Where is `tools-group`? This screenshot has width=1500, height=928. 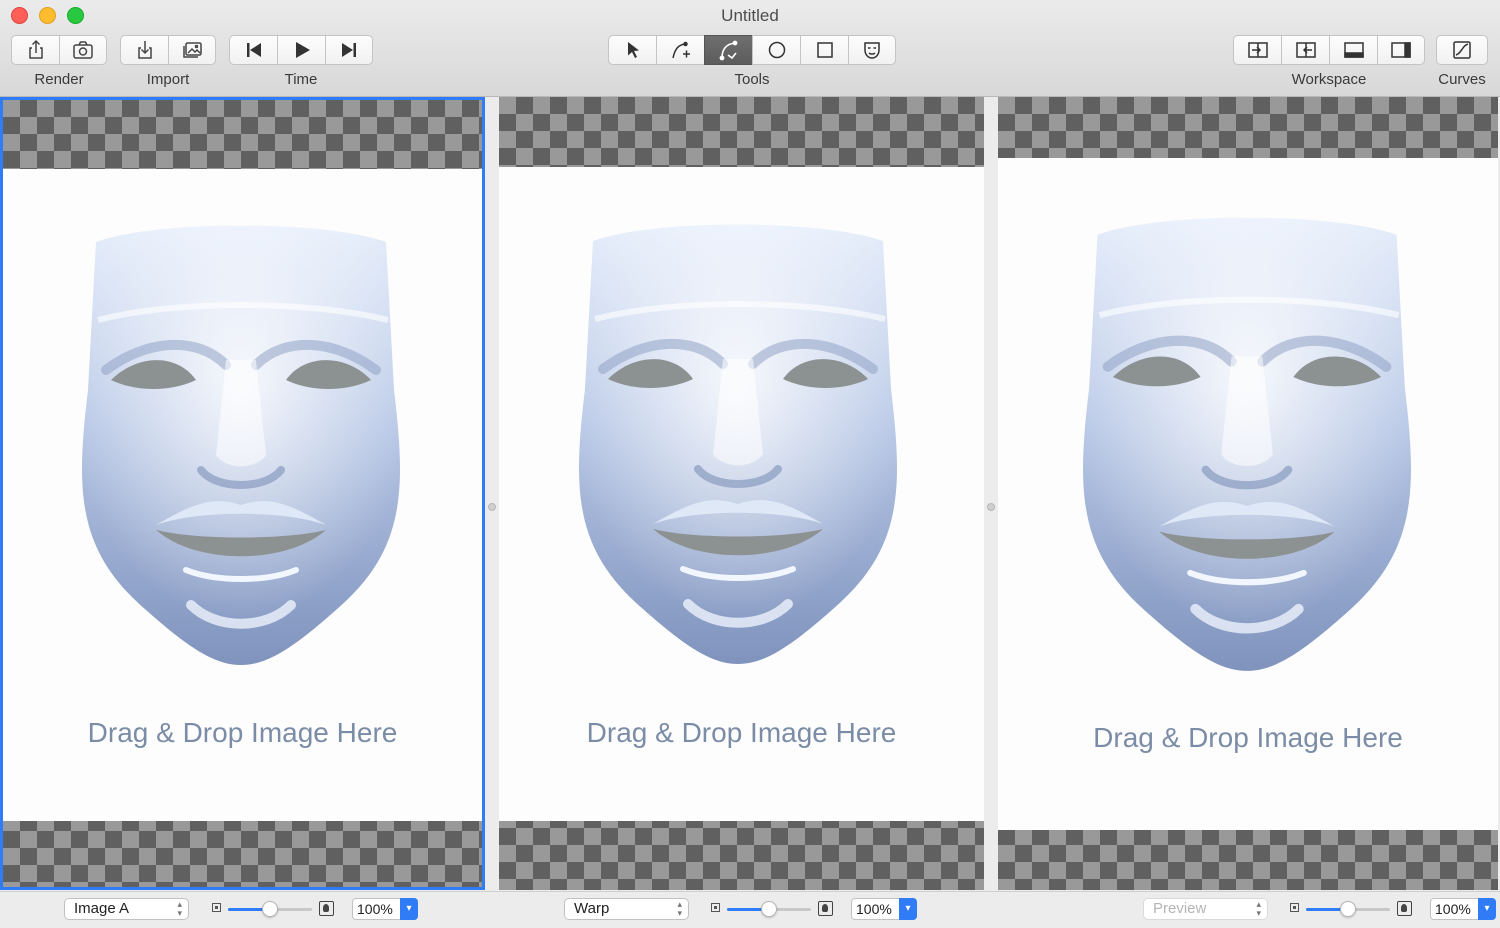
tools-group is located at coordinates (752, 50).